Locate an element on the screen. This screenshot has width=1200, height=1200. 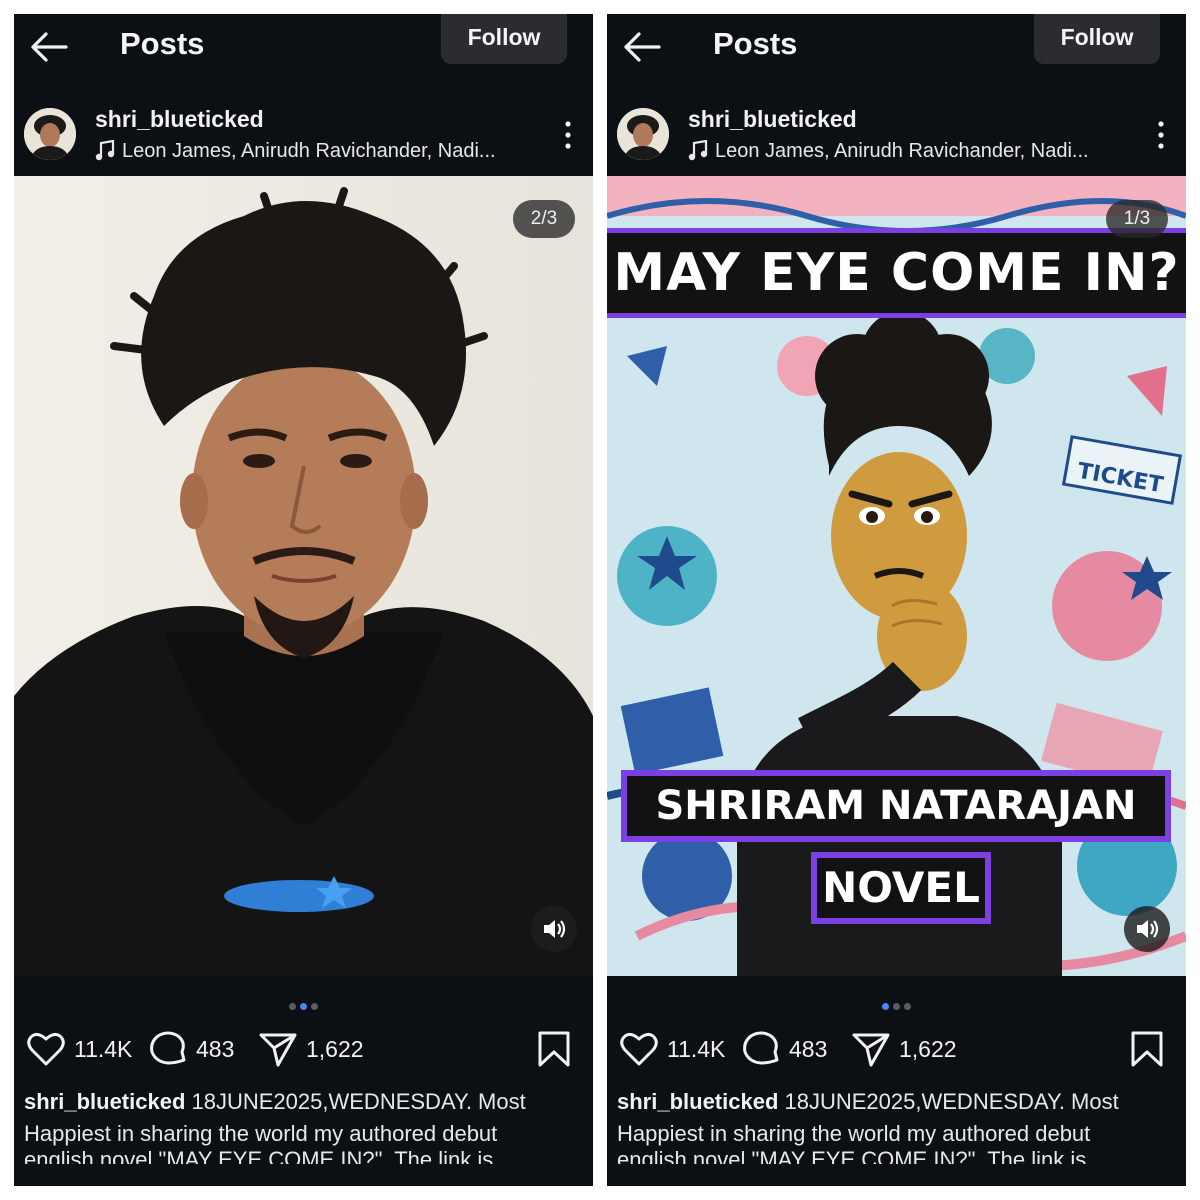
poster-genre-label: NOVEL is located at coordinates (901, 888).